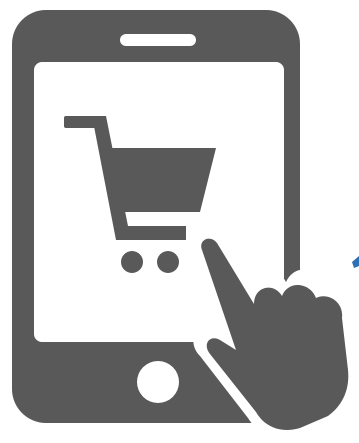 The height and width of the screenshot is (443, 359). Describe the element at coordinates (158, 40) in the screenshot. I see `tablet-speaker-slot` at that location.